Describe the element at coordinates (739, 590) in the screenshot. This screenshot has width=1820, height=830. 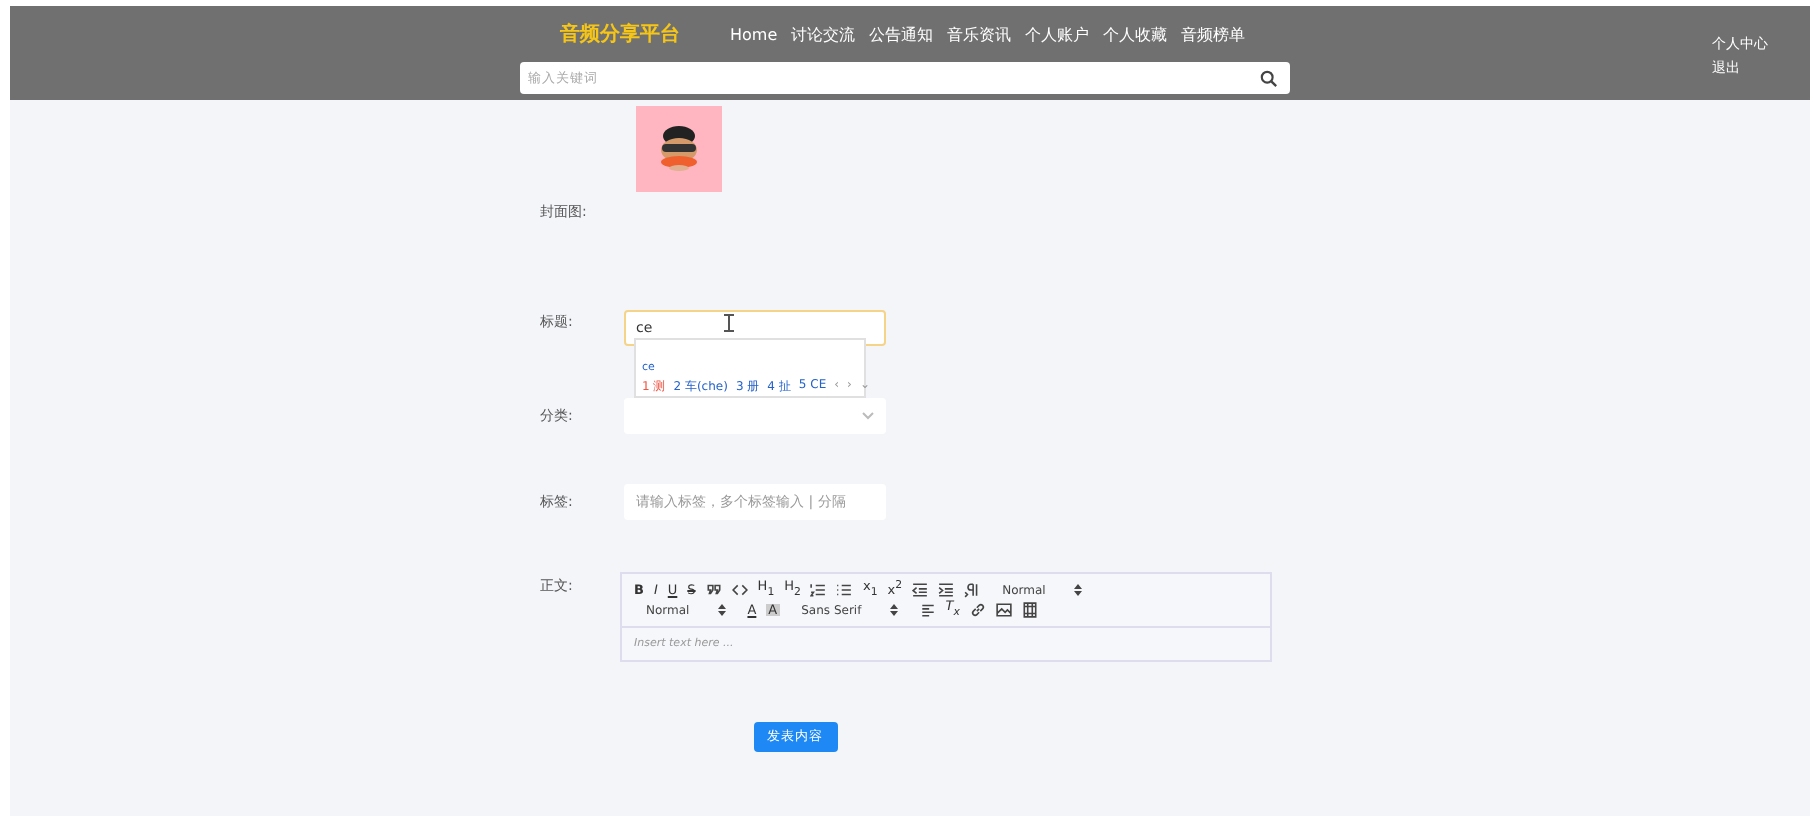
I see `code-icon` at that location.